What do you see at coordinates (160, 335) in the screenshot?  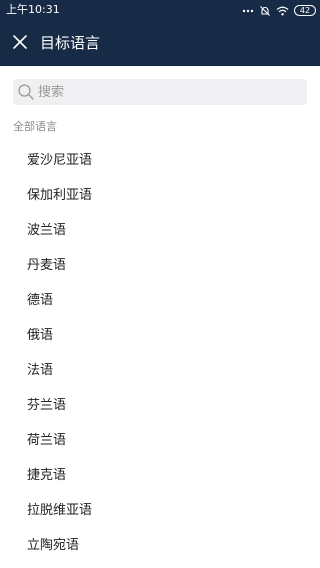 I see `language-item: 俄语` at bounding box center [160, 335].